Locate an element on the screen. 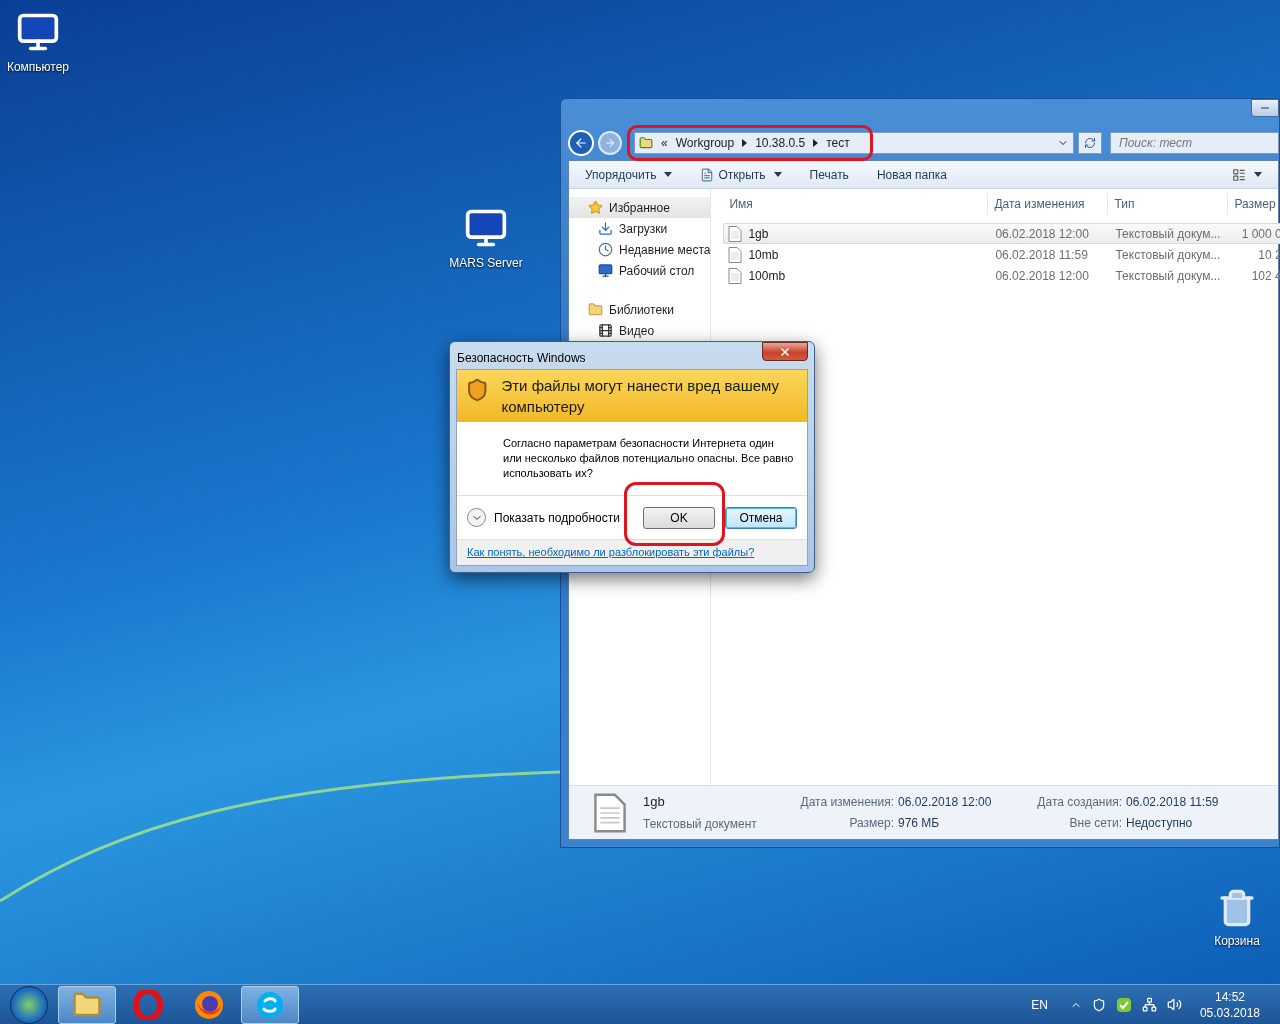 This screenshot has height=1024, width=1280. desktop-icon-label: Компьютер is located at coordinates (38, 67).